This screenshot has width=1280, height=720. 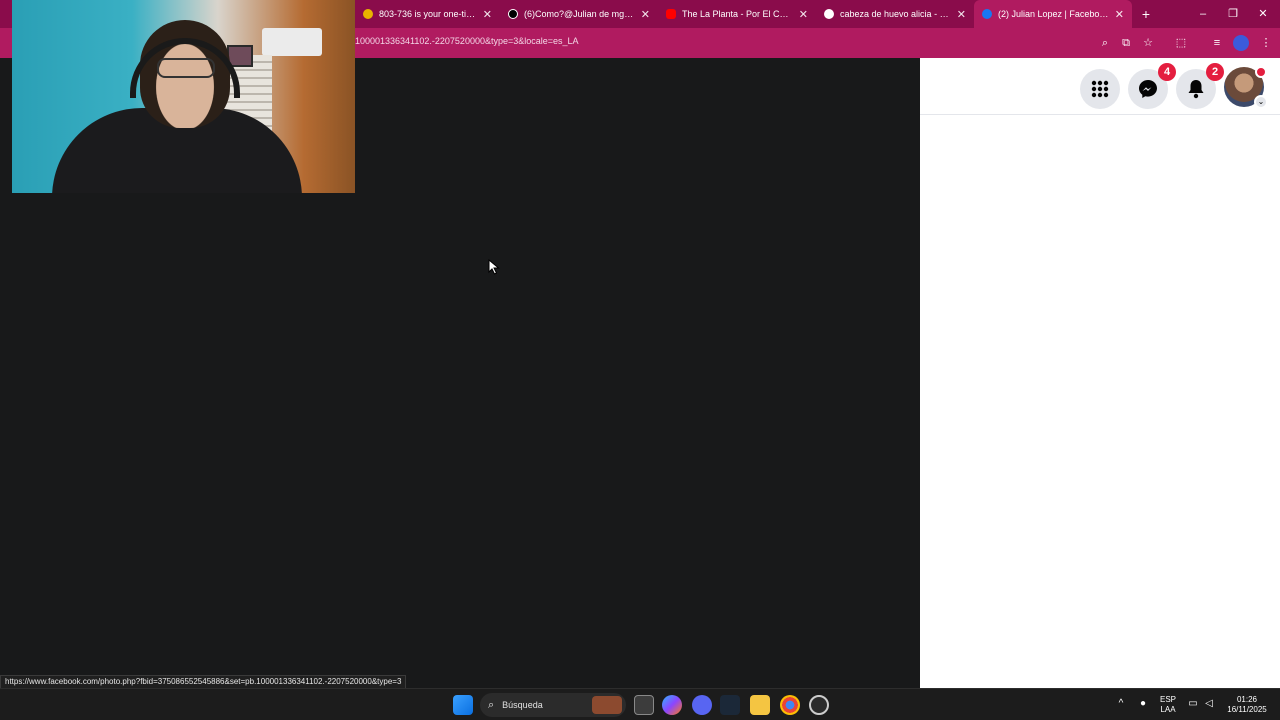 What do you see at coordinates (1105, 43) in the screenshot?
I see `zoom-icon: ⌕` at bounding box center [1105, 43].